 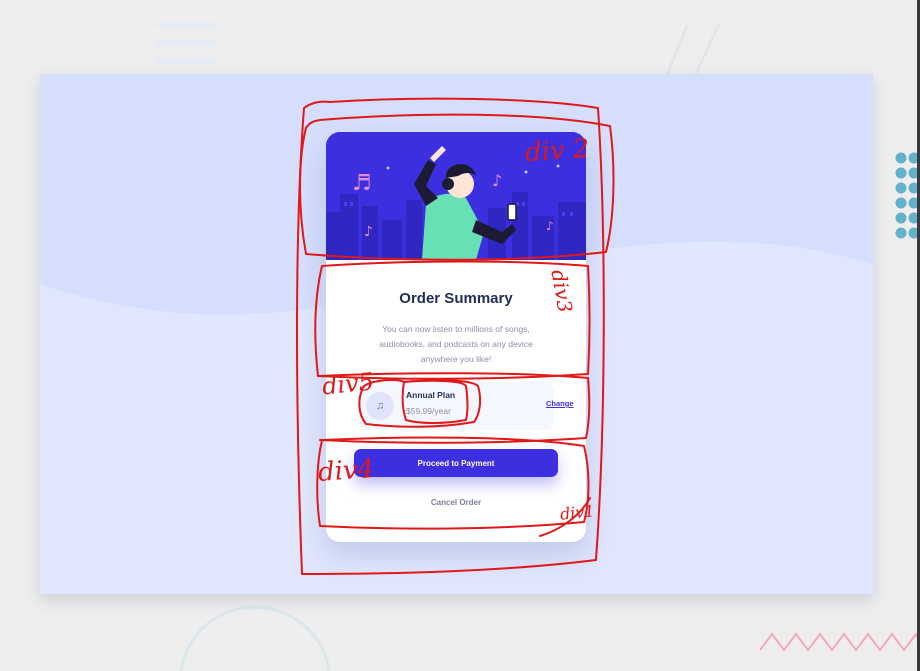 I want to click on decorative-lines, so click(x=186, y=43).